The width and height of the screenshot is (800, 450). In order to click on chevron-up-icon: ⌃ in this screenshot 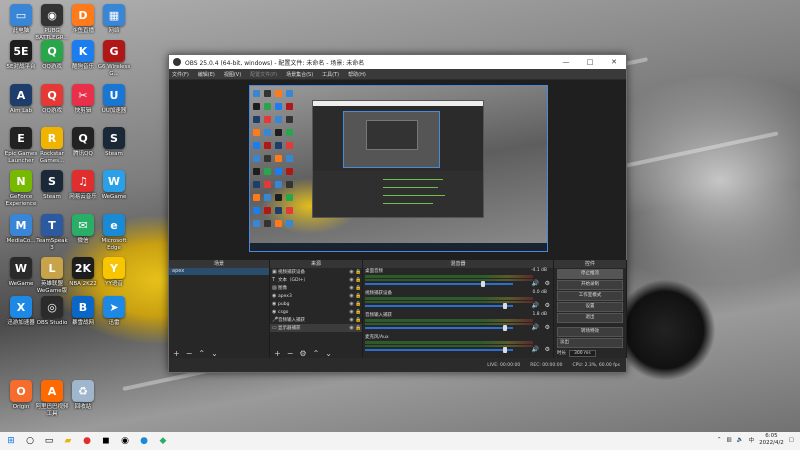, I will do `click(719, 440)`.